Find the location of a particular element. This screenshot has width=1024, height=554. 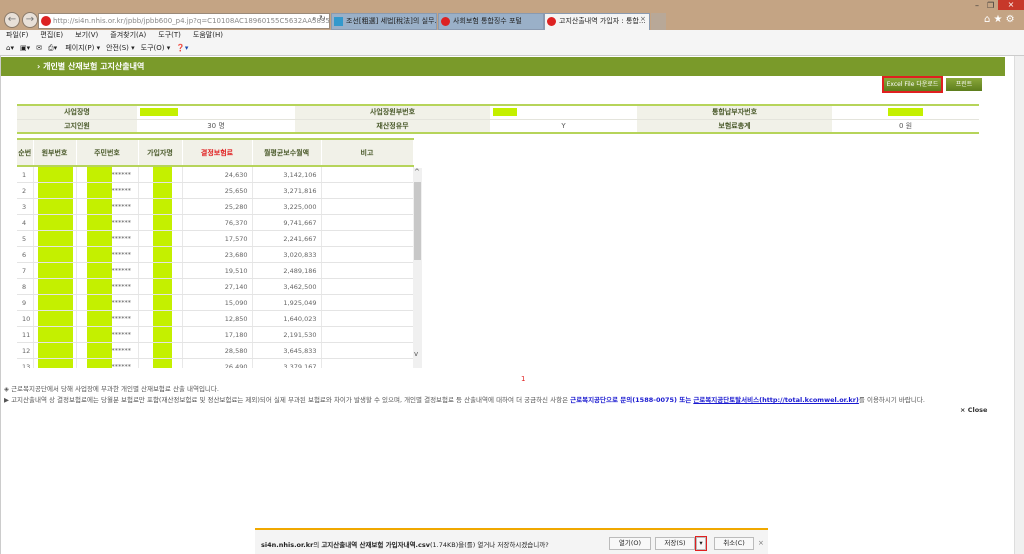

biz-name-label: 사업장명 is located at coordinates (77, 112).